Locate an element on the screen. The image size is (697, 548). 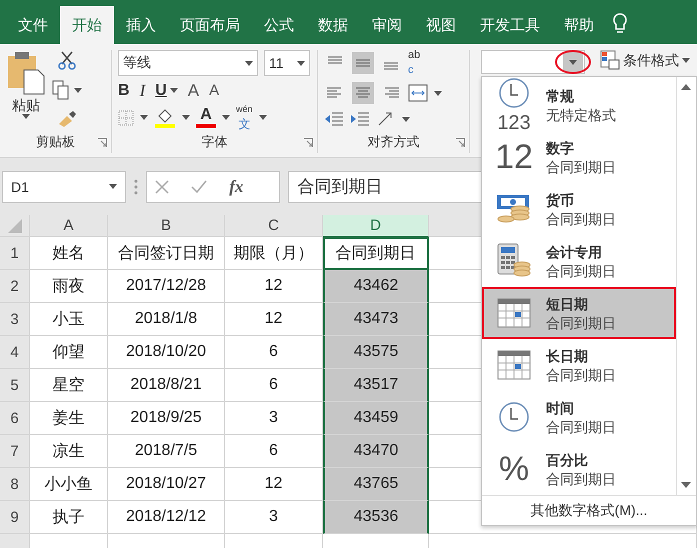
format-icon-label: 12 is located at coordinates (514, 157).